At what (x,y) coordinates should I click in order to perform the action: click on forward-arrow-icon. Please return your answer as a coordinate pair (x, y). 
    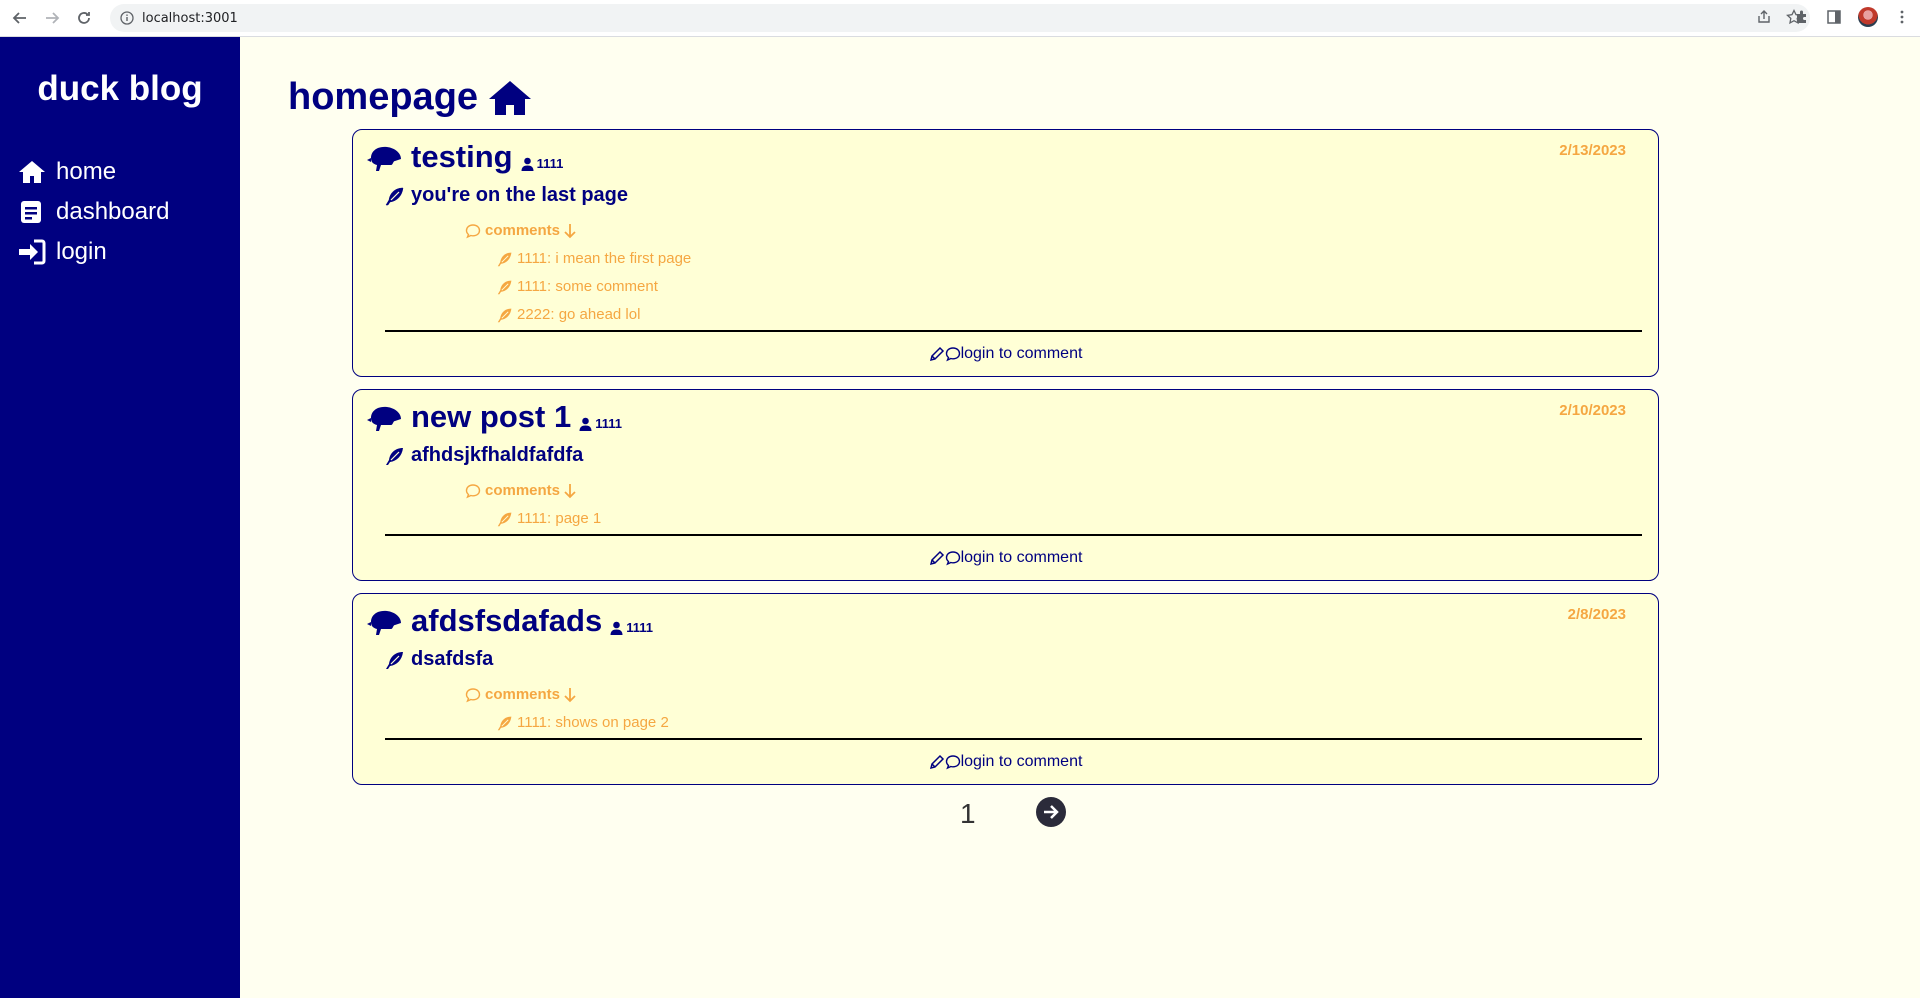
    Looking at the image, I should click on (53, 18).